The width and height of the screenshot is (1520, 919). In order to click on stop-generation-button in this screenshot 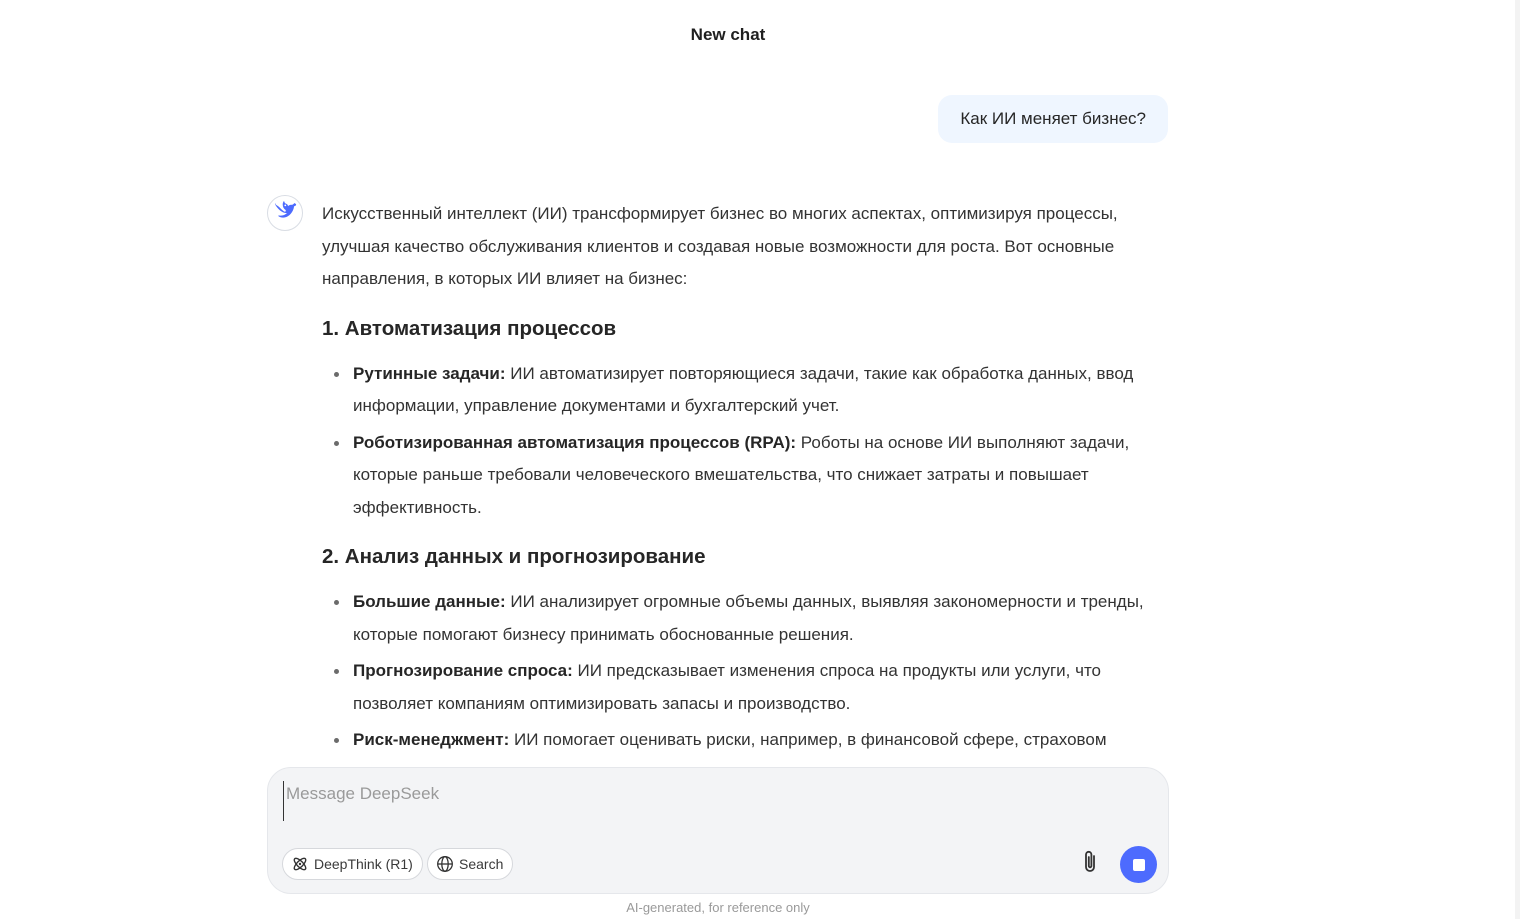, I will do `click(1138, 864)`.